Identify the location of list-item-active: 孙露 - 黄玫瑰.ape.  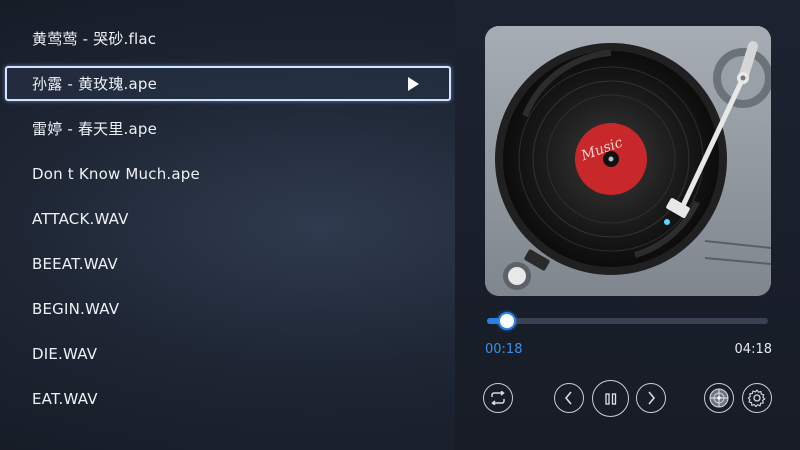
(228, 83).